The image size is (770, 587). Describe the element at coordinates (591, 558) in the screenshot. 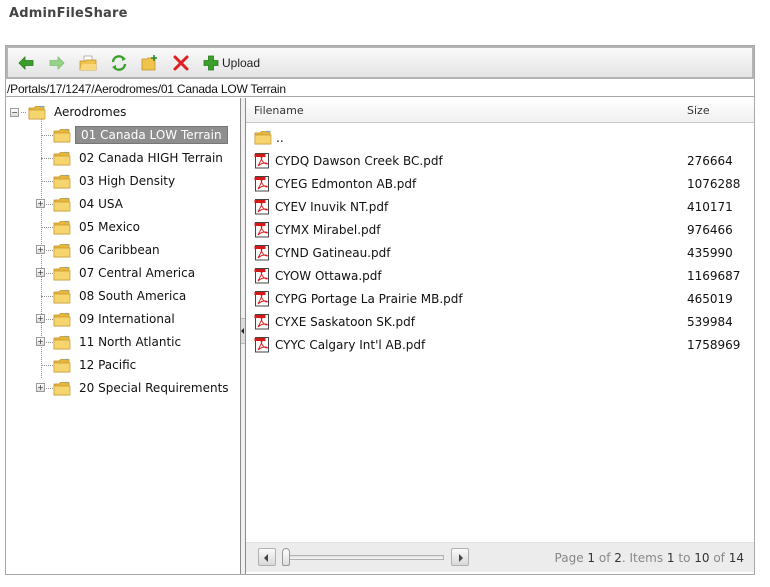

I see `current-page: 1` at that location.